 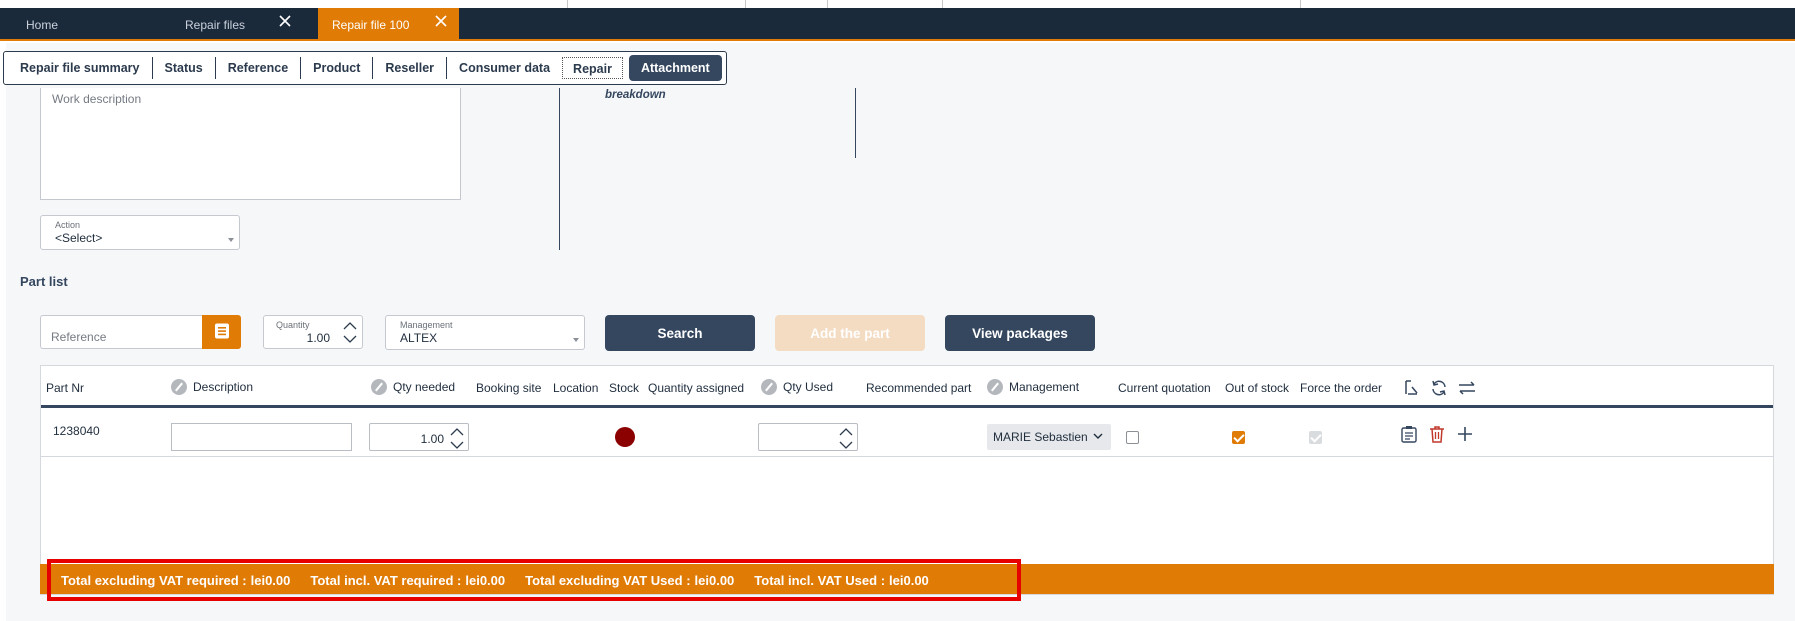 What do you see at coordinates (68, 225) in the screenshot?
I see `action-label: Action` at bounding box center [68, 225].